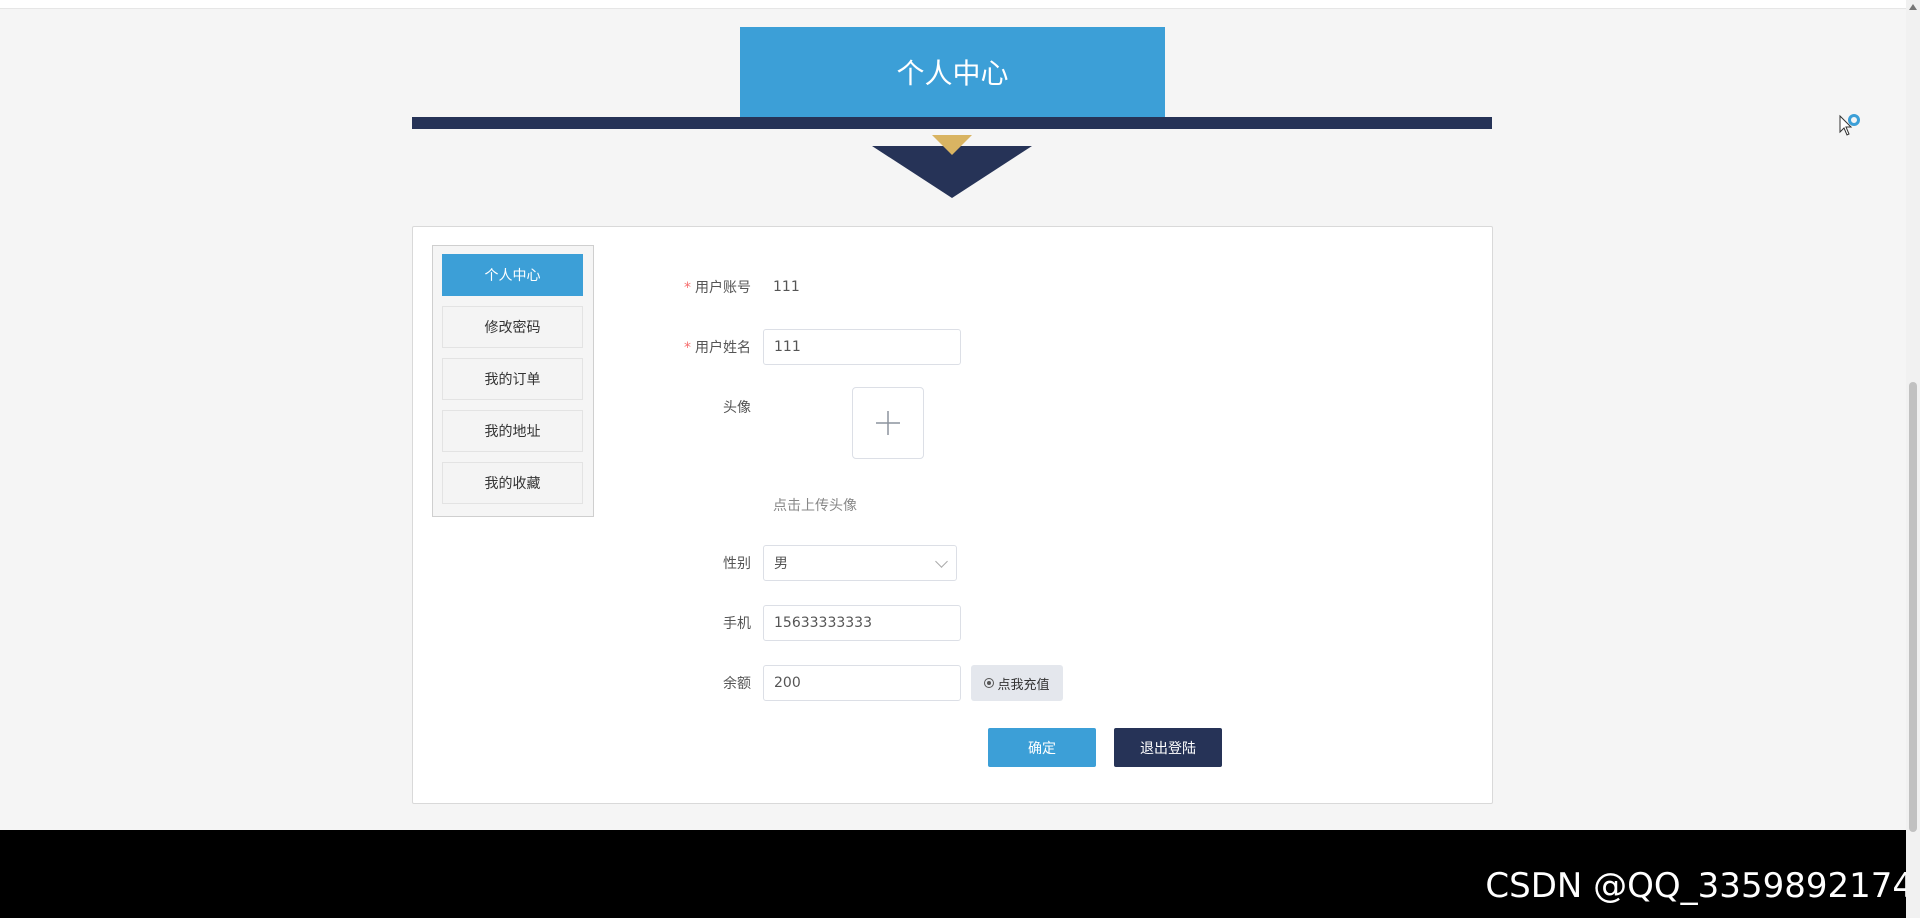 This screenshot has height=918, width=1920. Describe the element at coordinates (960, 874) in the screenshot. I see `footer-bar: CSDN @QQ_3359892174` at that location.